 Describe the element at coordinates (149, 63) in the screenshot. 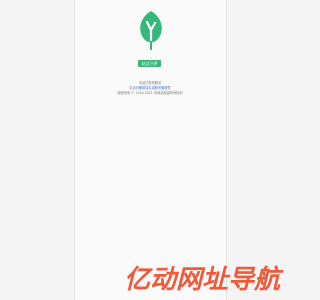

I see `status-button: 站点已停` at that location.